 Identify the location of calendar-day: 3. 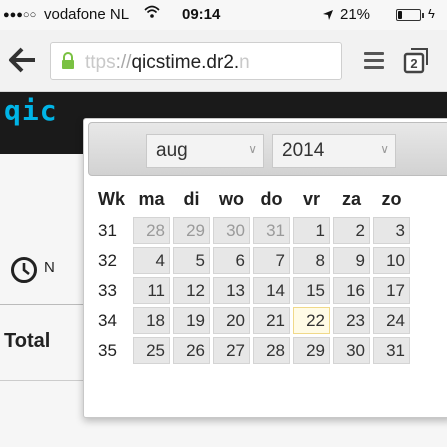
(391, 230).